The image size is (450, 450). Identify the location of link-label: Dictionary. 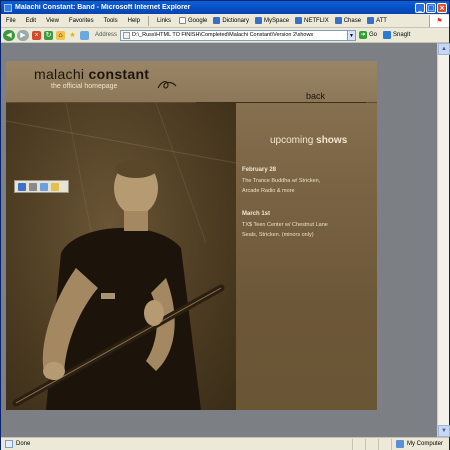
(236, 20).